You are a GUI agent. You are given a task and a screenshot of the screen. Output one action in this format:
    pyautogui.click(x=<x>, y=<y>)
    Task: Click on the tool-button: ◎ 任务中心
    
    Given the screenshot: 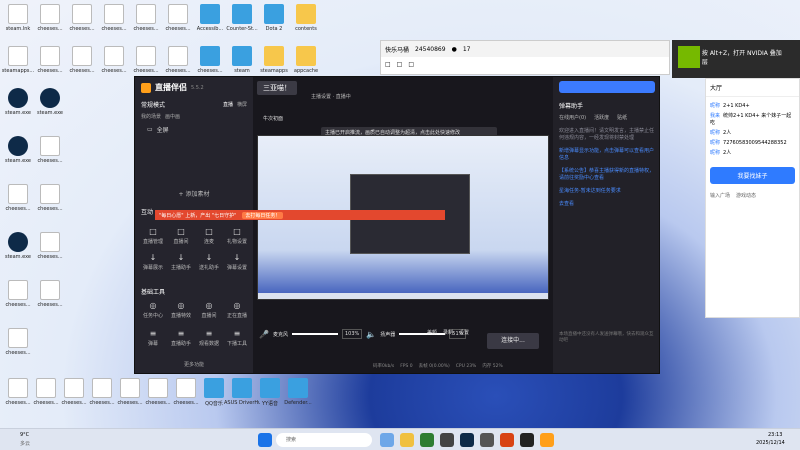 What is the action you would take?
    pyautogui.click(x=153, y=310)
    